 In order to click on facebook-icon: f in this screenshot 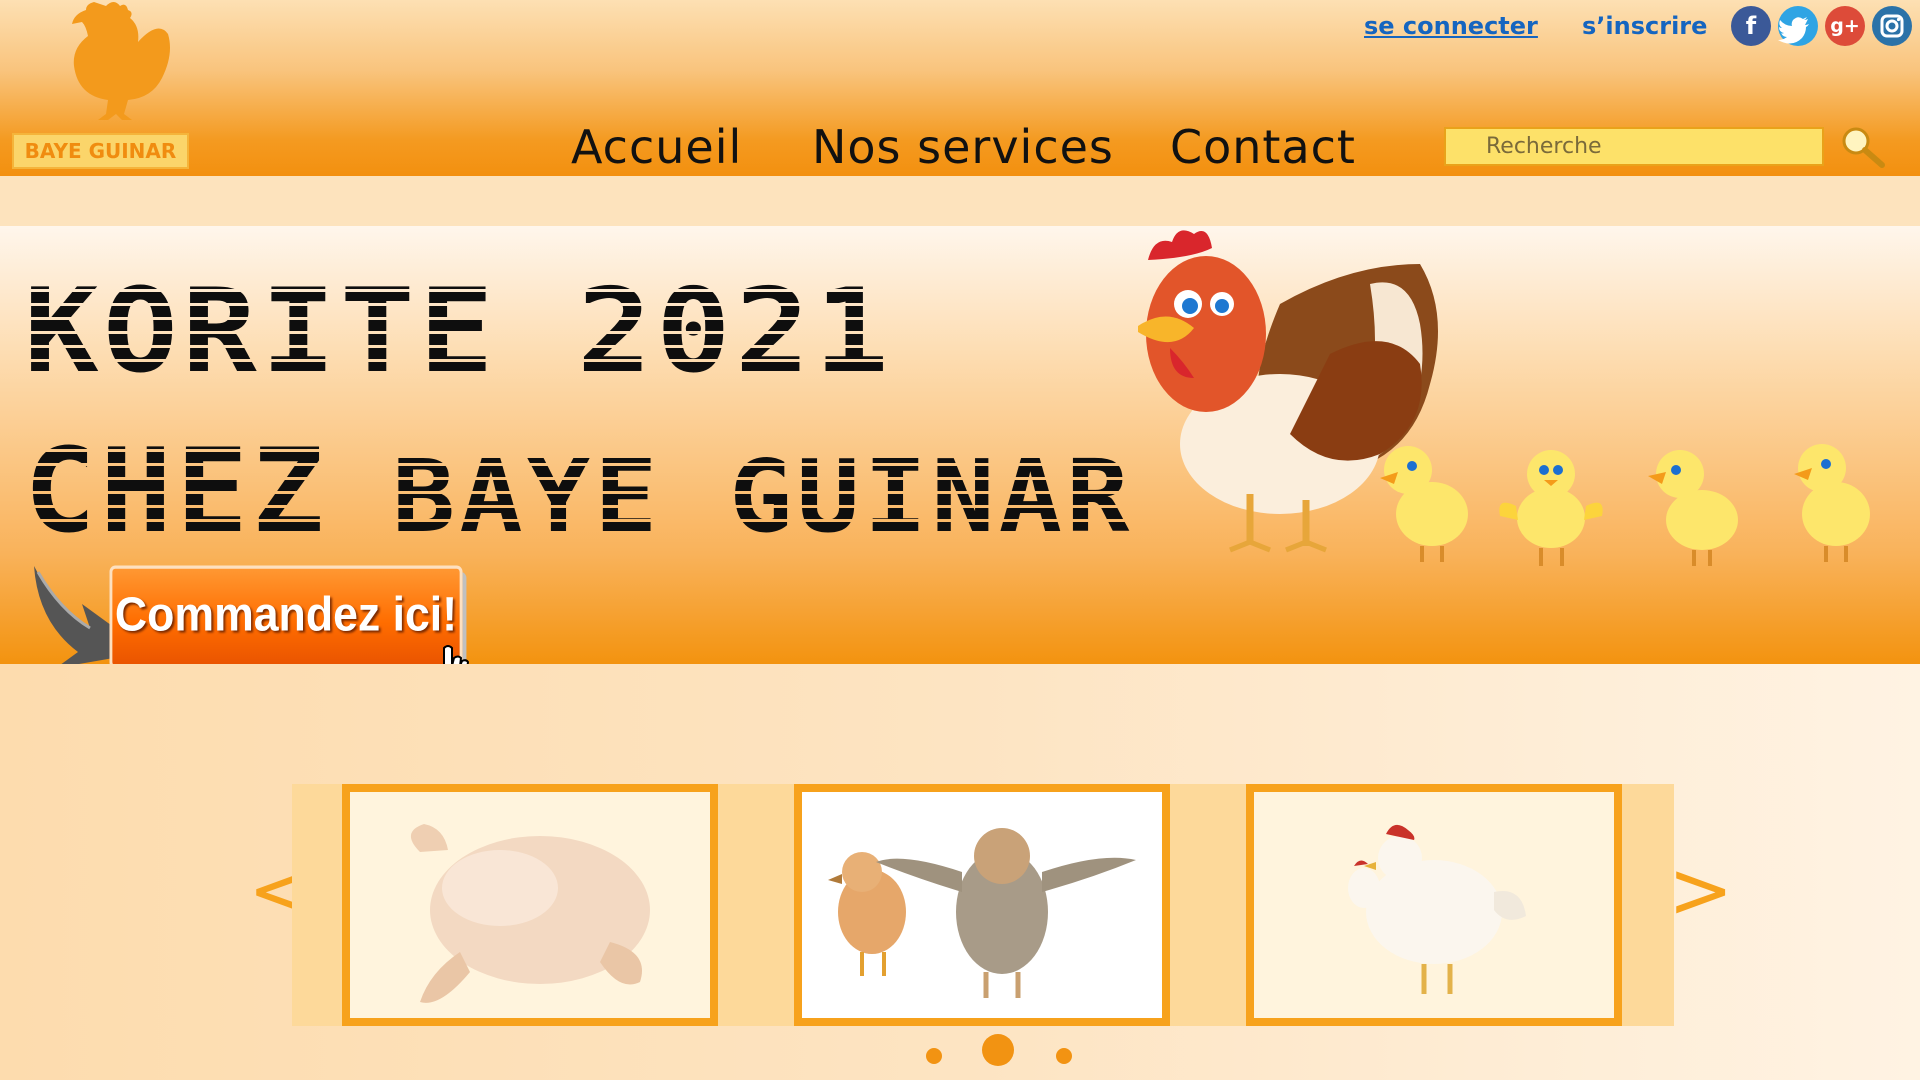, I will do `click(1751, 26)`.